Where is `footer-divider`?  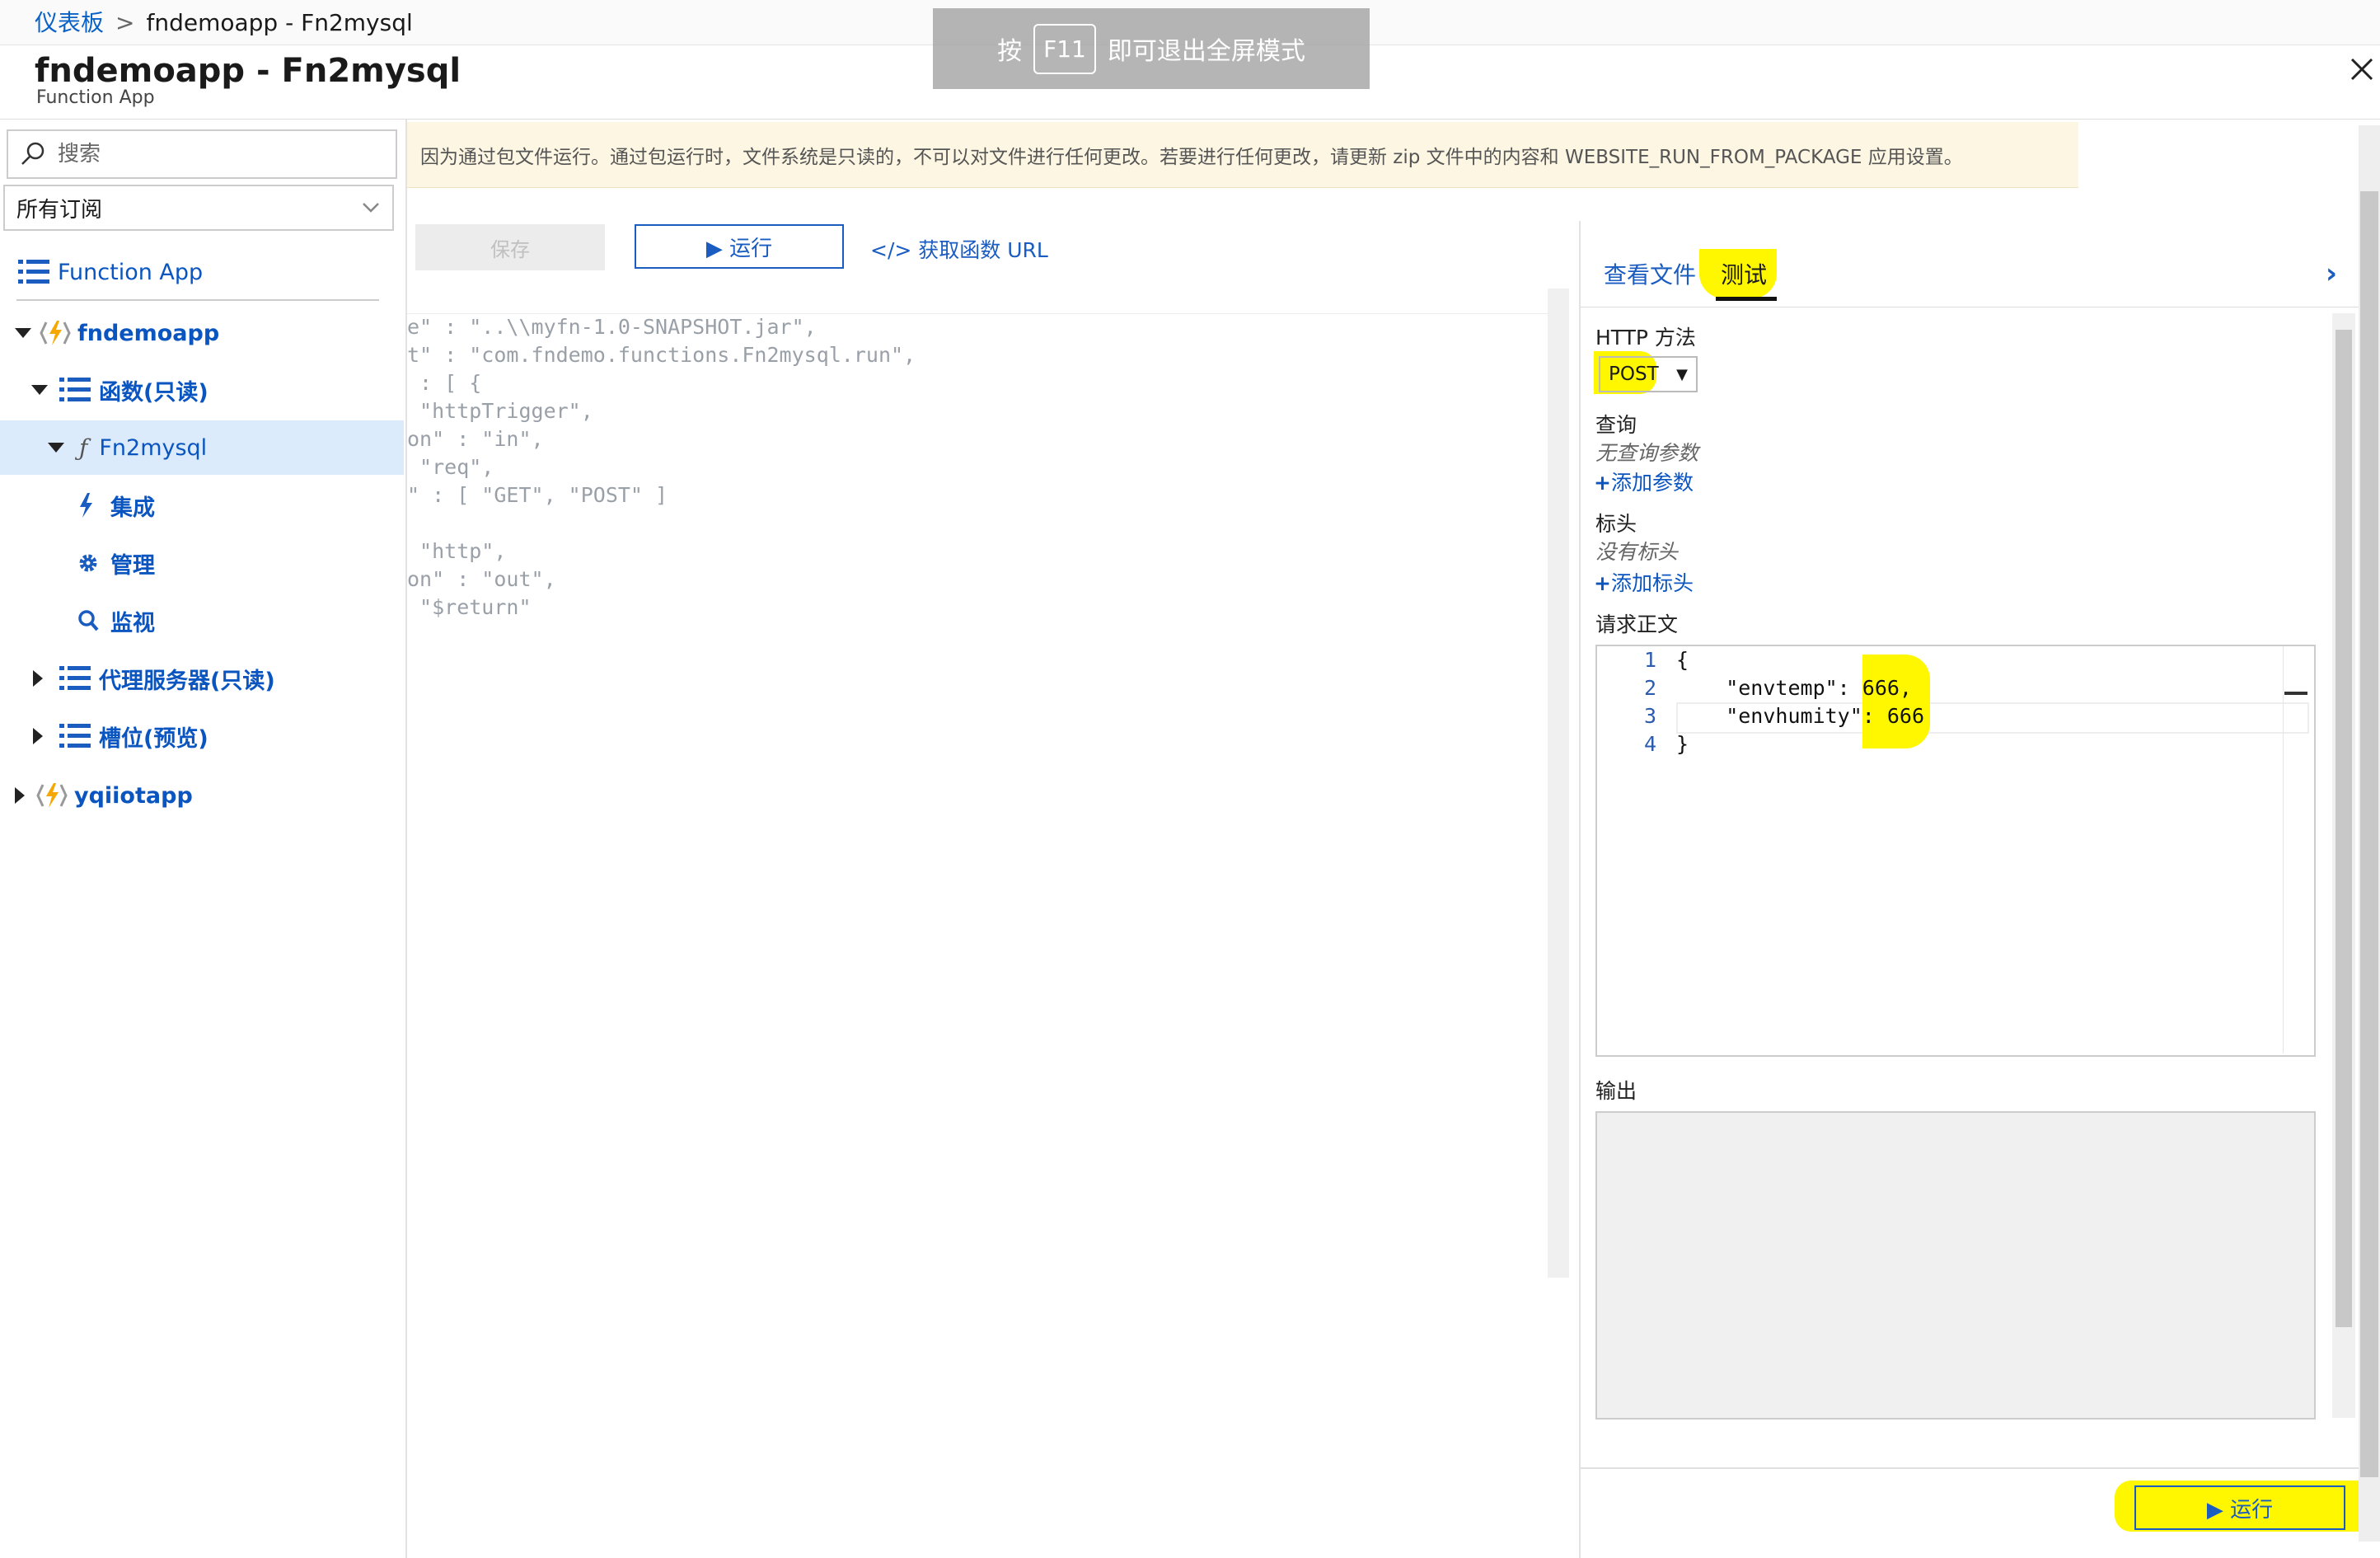
footer-divider is located at coordinates (1970, 1468).